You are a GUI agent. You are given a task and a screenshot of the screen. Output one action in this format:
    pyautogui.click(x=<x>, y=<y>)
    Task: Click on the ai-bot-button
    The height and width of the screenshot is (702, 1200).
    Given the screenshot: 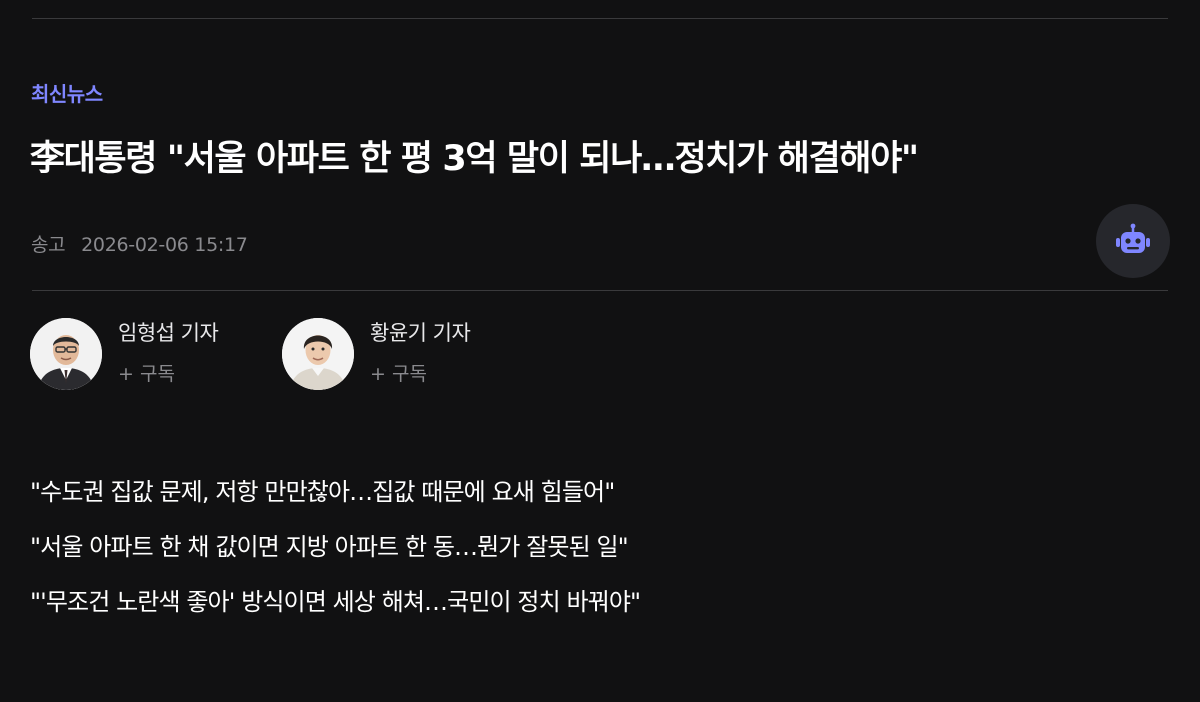 What is the action you would take?
    pyautogui.click(x=1133, y=241)
    